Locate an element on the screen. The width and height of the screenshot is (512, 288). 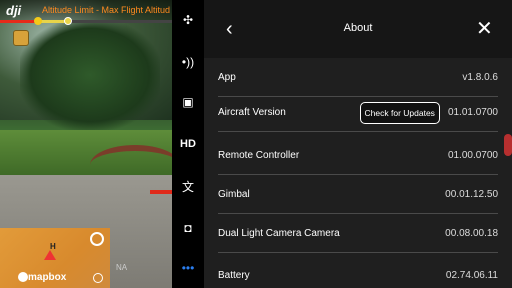
aircraft-arrow-icon is located at coordinates (50, 255).